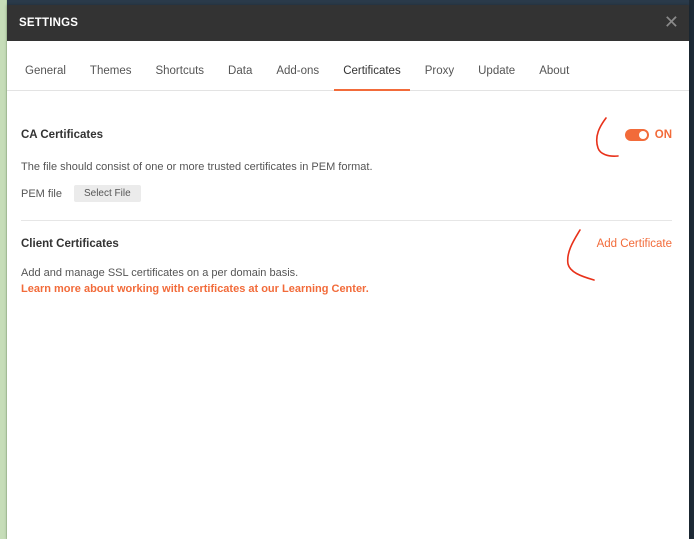  What do you see at coordinates (179, 75) in the screenshot?
I see `tab-shortcuts: Shortcuts` at bounding box center [179, 75].